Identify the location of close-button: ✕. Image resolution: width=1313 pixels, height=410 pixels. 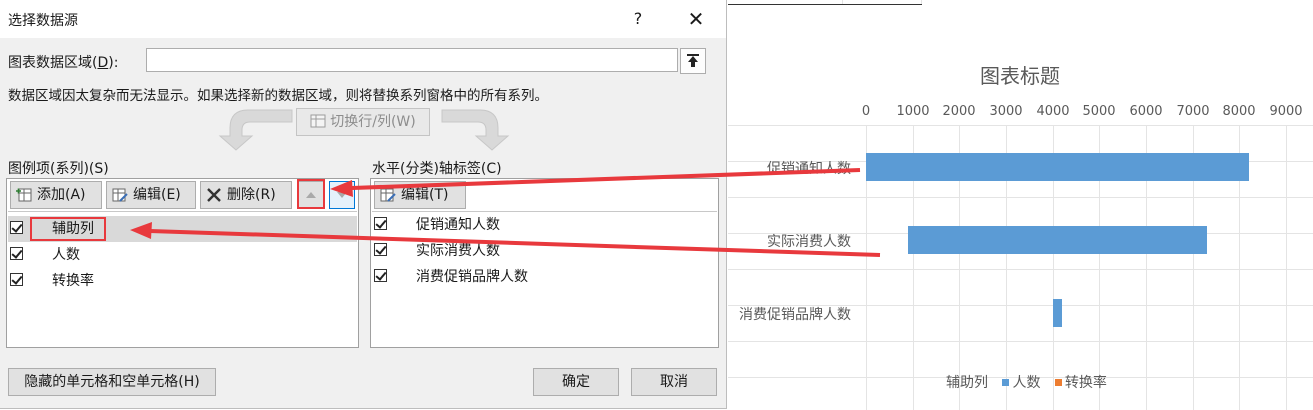
(696, 19).